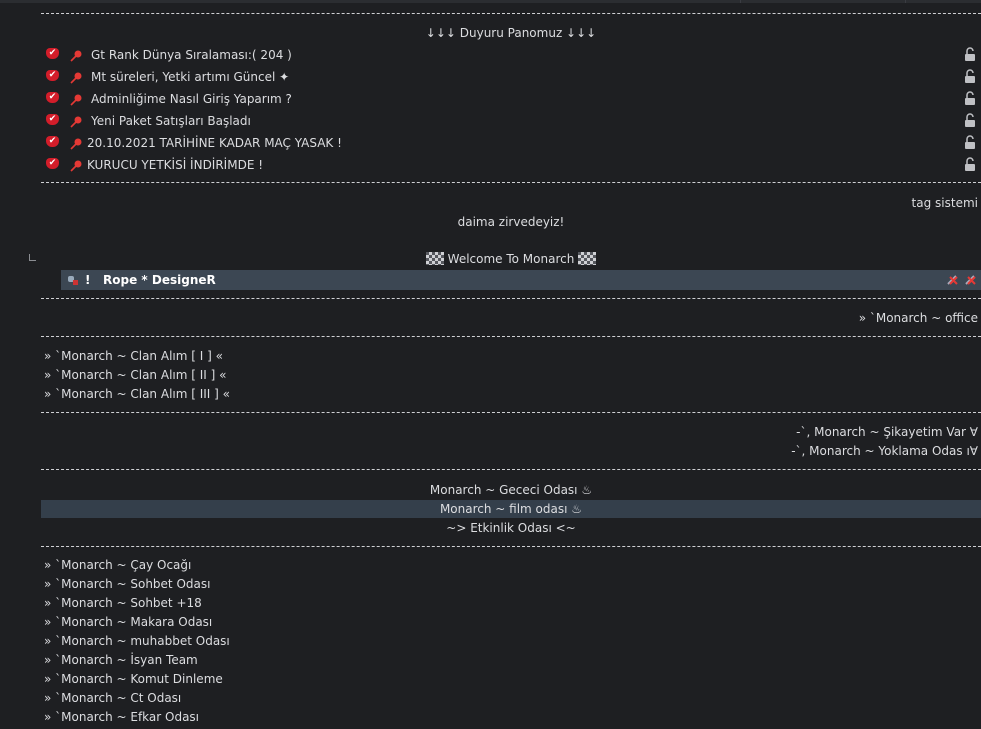 The width and height of the screenshot is (981, 729). What do you see at coordinates (511, 100) in the screenshot?
I see `announcement-item: ✔ Adminliğime Nasıl Giriş Yaparım ?` at bounding box center [511, 100].